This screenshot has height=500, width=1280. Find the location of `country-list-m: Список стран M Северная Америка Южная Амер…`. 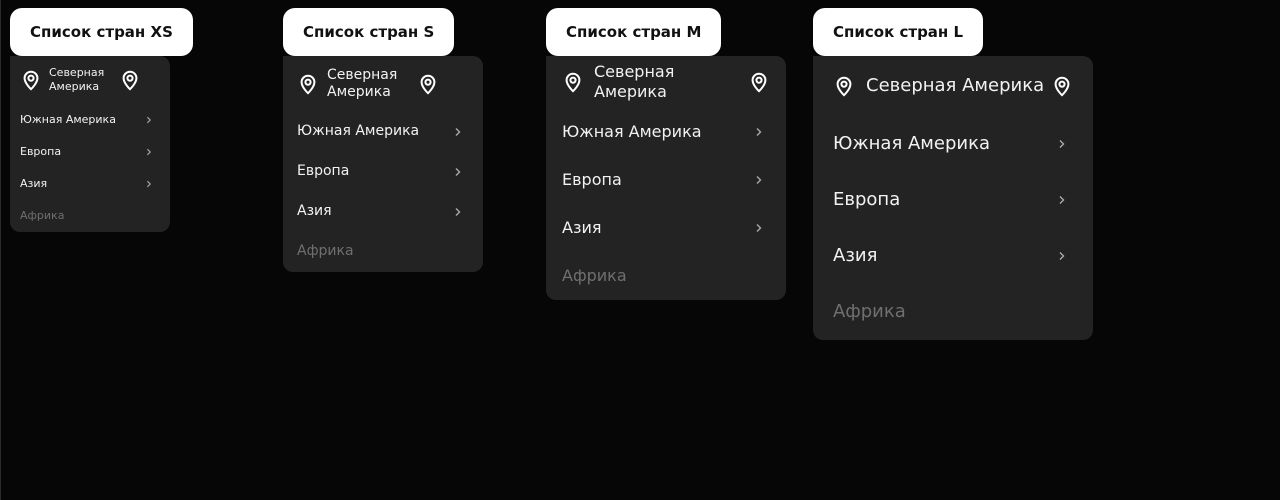

country-list-m: Список стран M Северная Америка Южная Амер… is located at coordinates (666, 154).